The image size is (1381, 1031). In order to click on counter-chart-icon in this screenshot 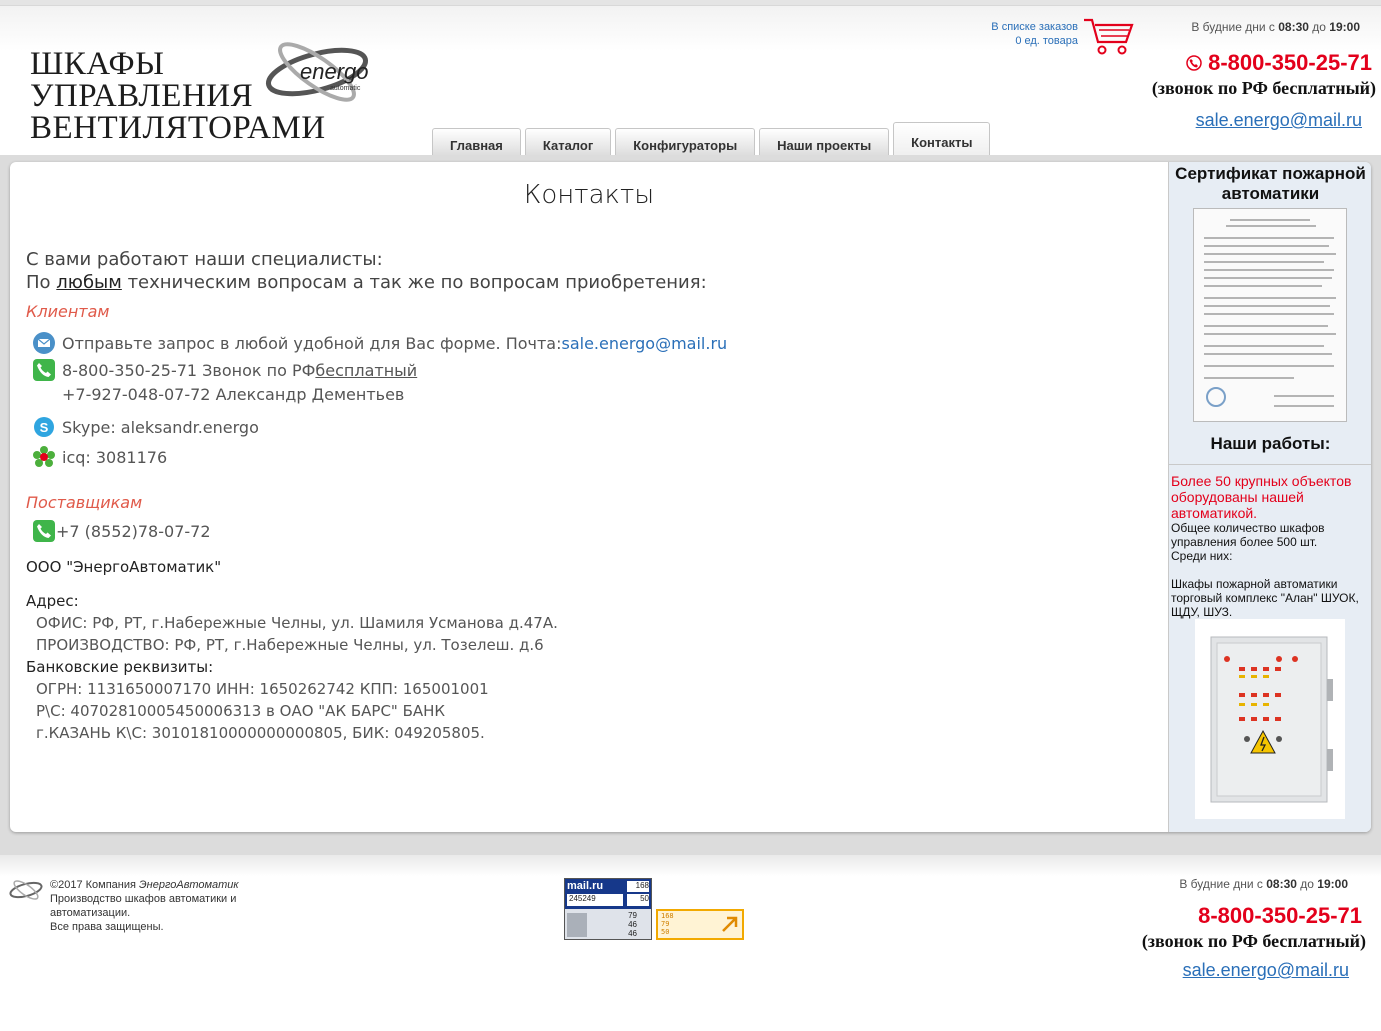, I will do `click(577, 925)`.